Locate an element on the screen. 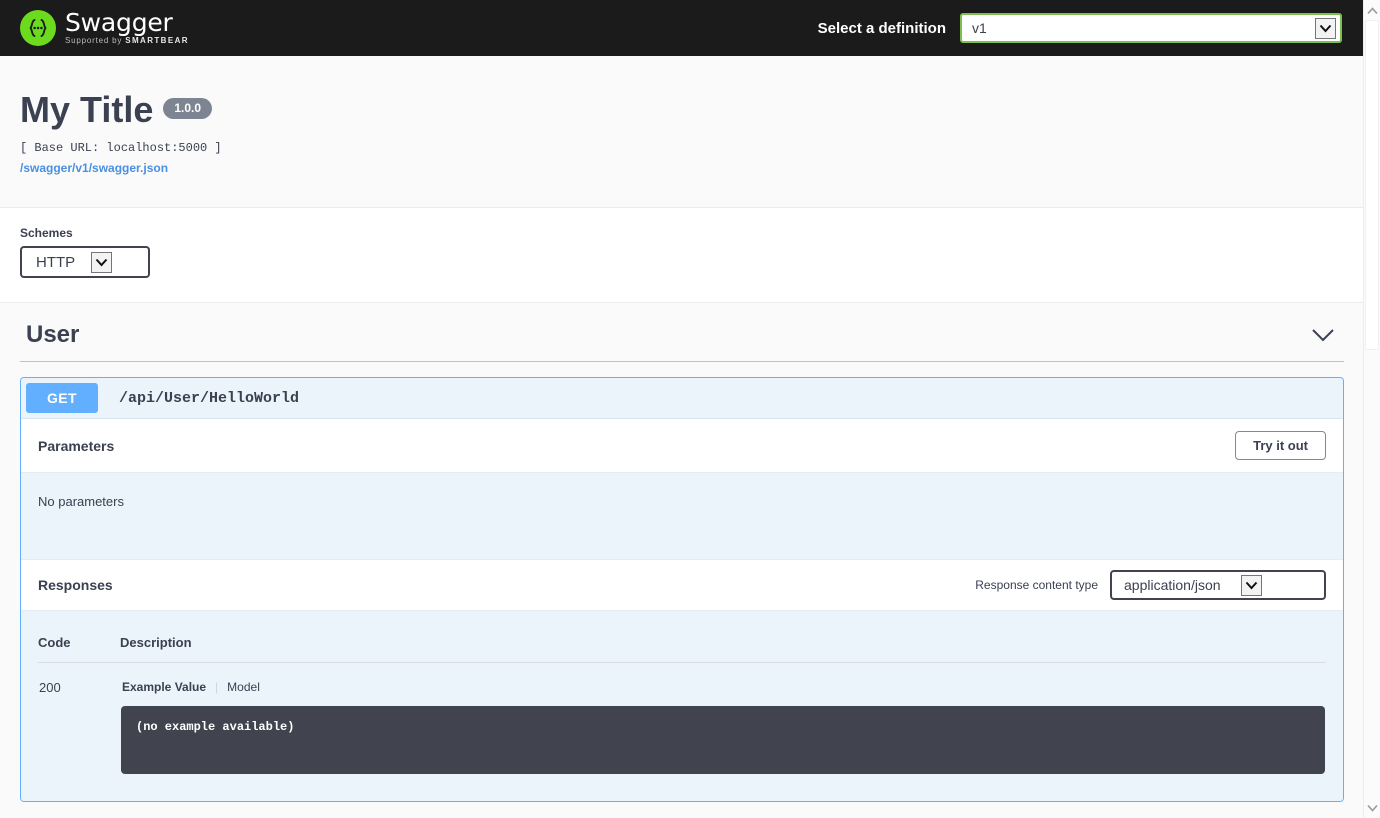  http-method-badge: GET is located at coordinates (62, 398).